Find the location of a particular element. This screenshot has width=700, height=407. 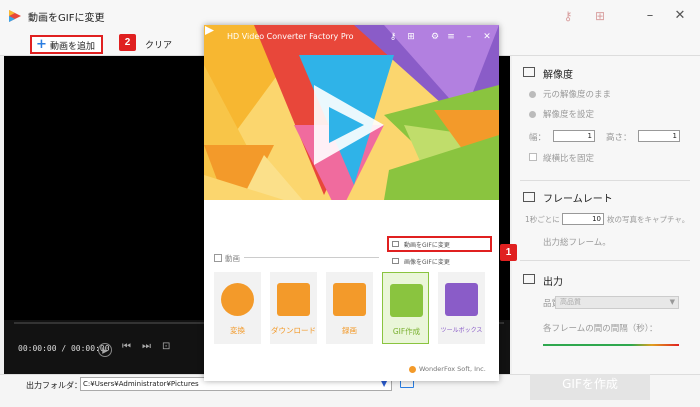

quality-value: 高品質 is located at coordinates (570, 302).